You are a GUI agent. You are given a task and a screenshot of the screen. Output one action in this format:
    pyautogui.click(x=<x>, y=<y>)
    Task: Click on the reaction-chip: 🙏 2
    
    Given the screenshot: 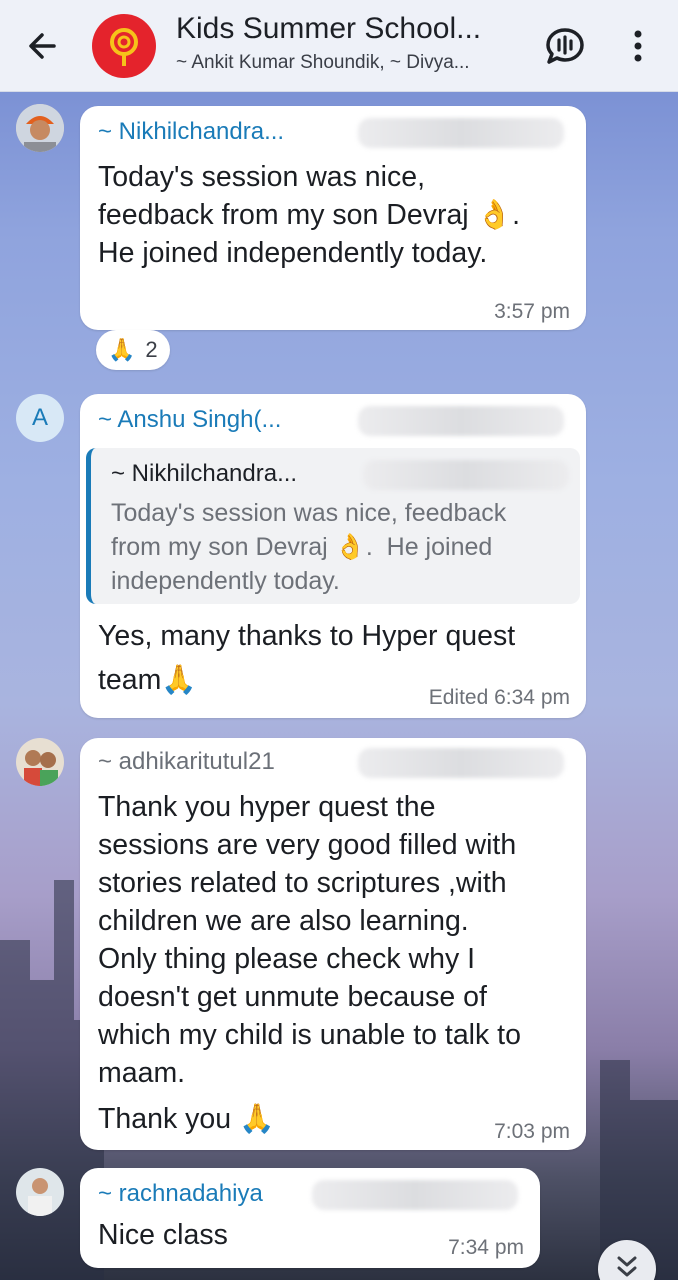 What is the action you would take?
    pyautogui.click(x=133, y=350)
    